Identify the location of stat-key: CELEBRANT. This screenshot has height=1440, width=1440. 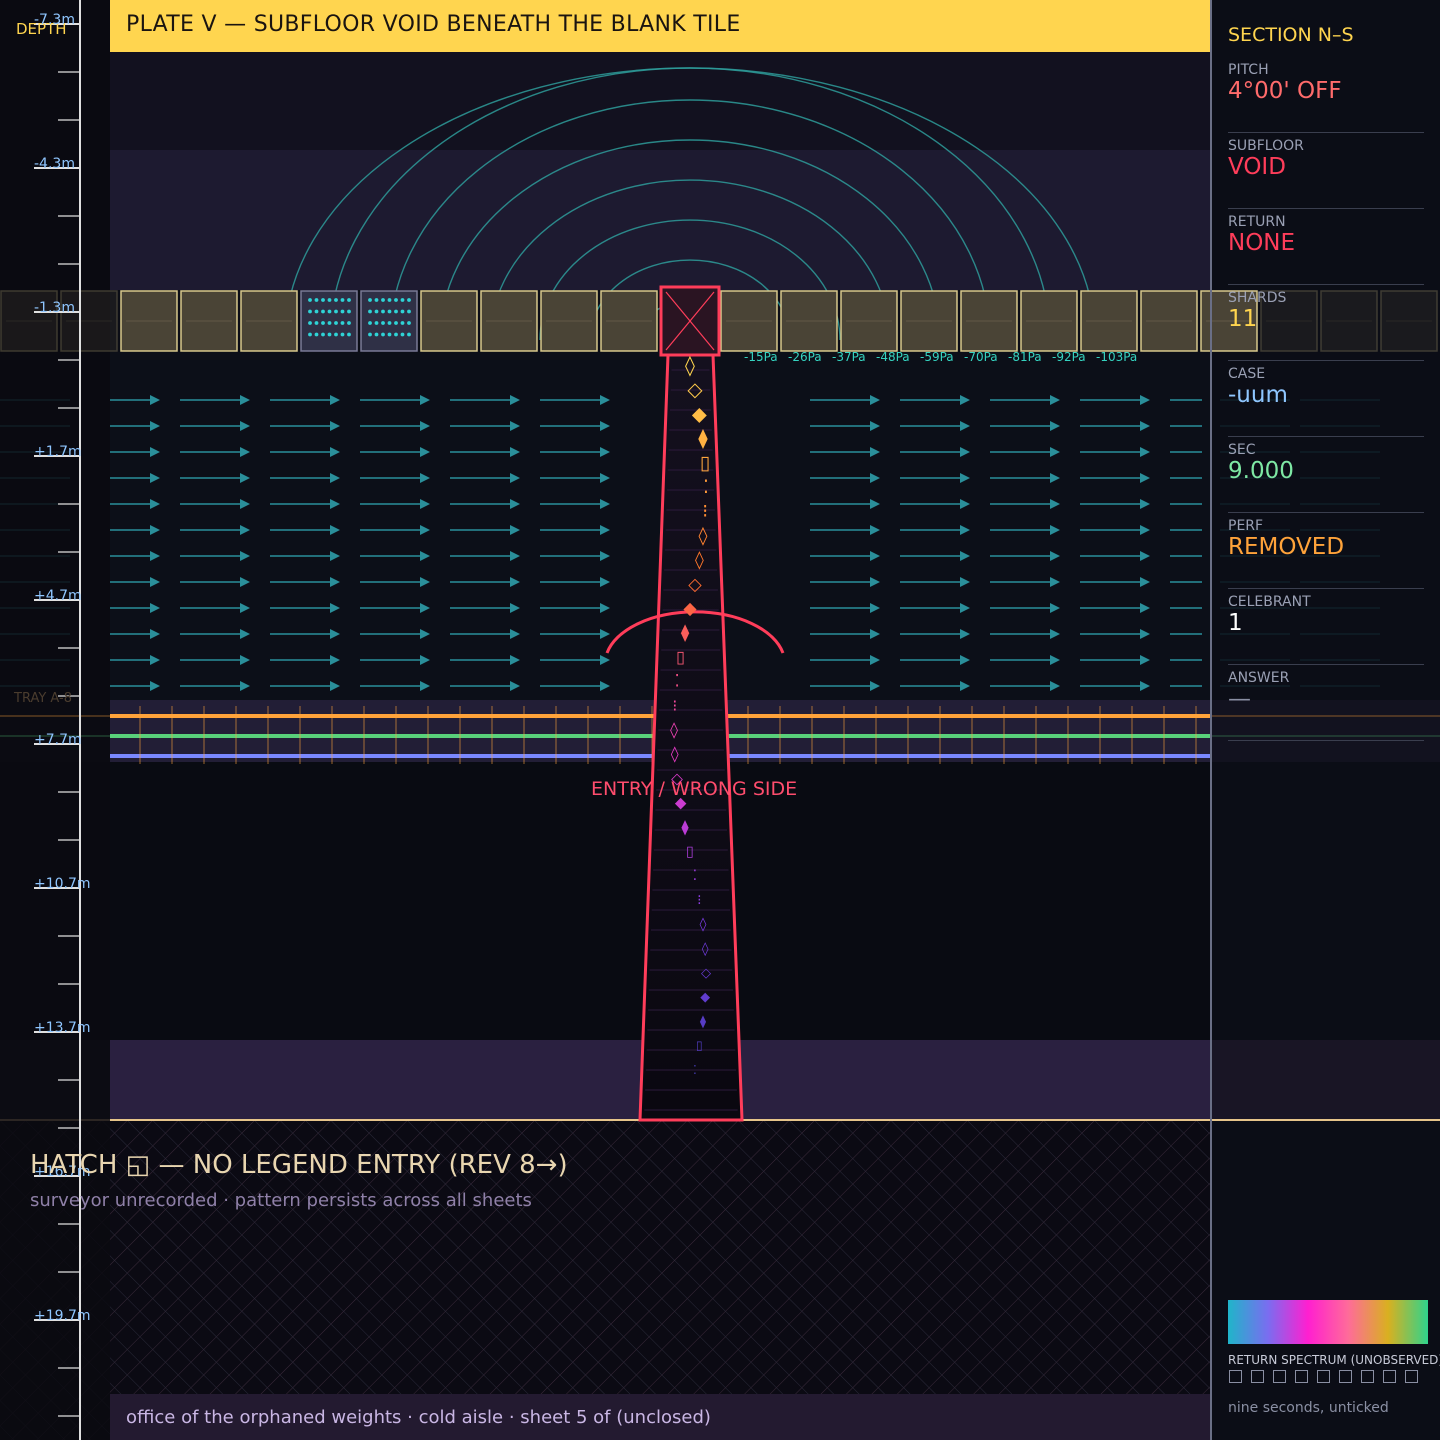
(1269, 602).